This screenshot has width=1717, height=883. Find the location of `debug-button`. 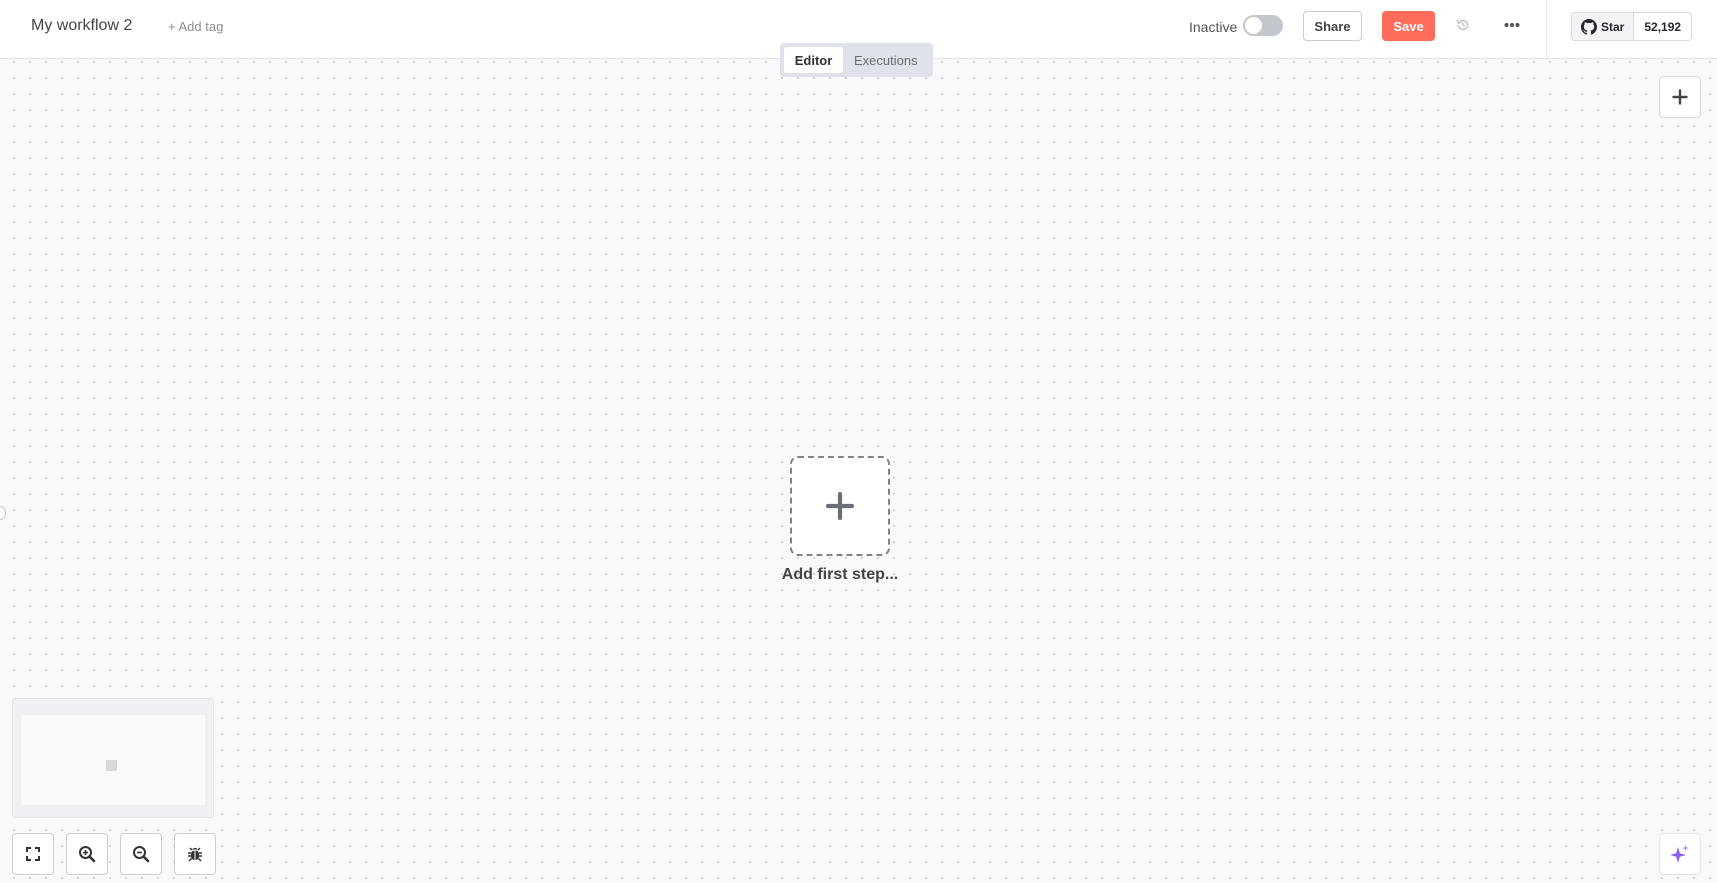

debug-button is located at coordinates (195, 854).